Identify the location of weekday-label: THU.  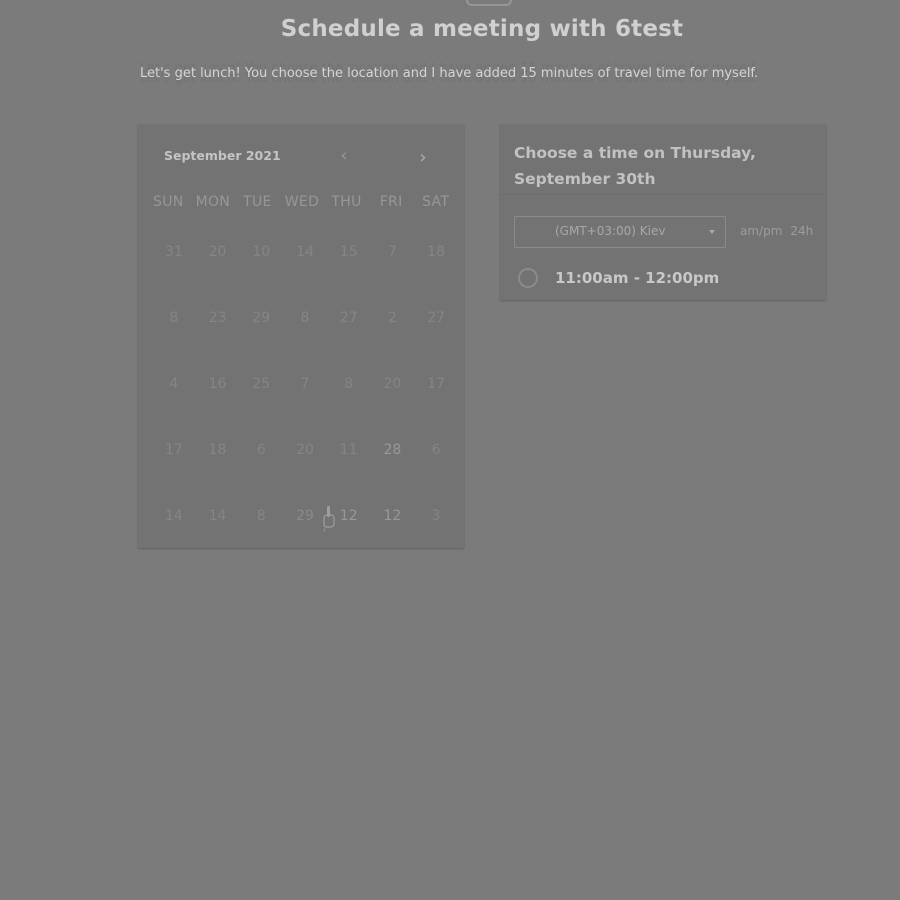
(346, 202).